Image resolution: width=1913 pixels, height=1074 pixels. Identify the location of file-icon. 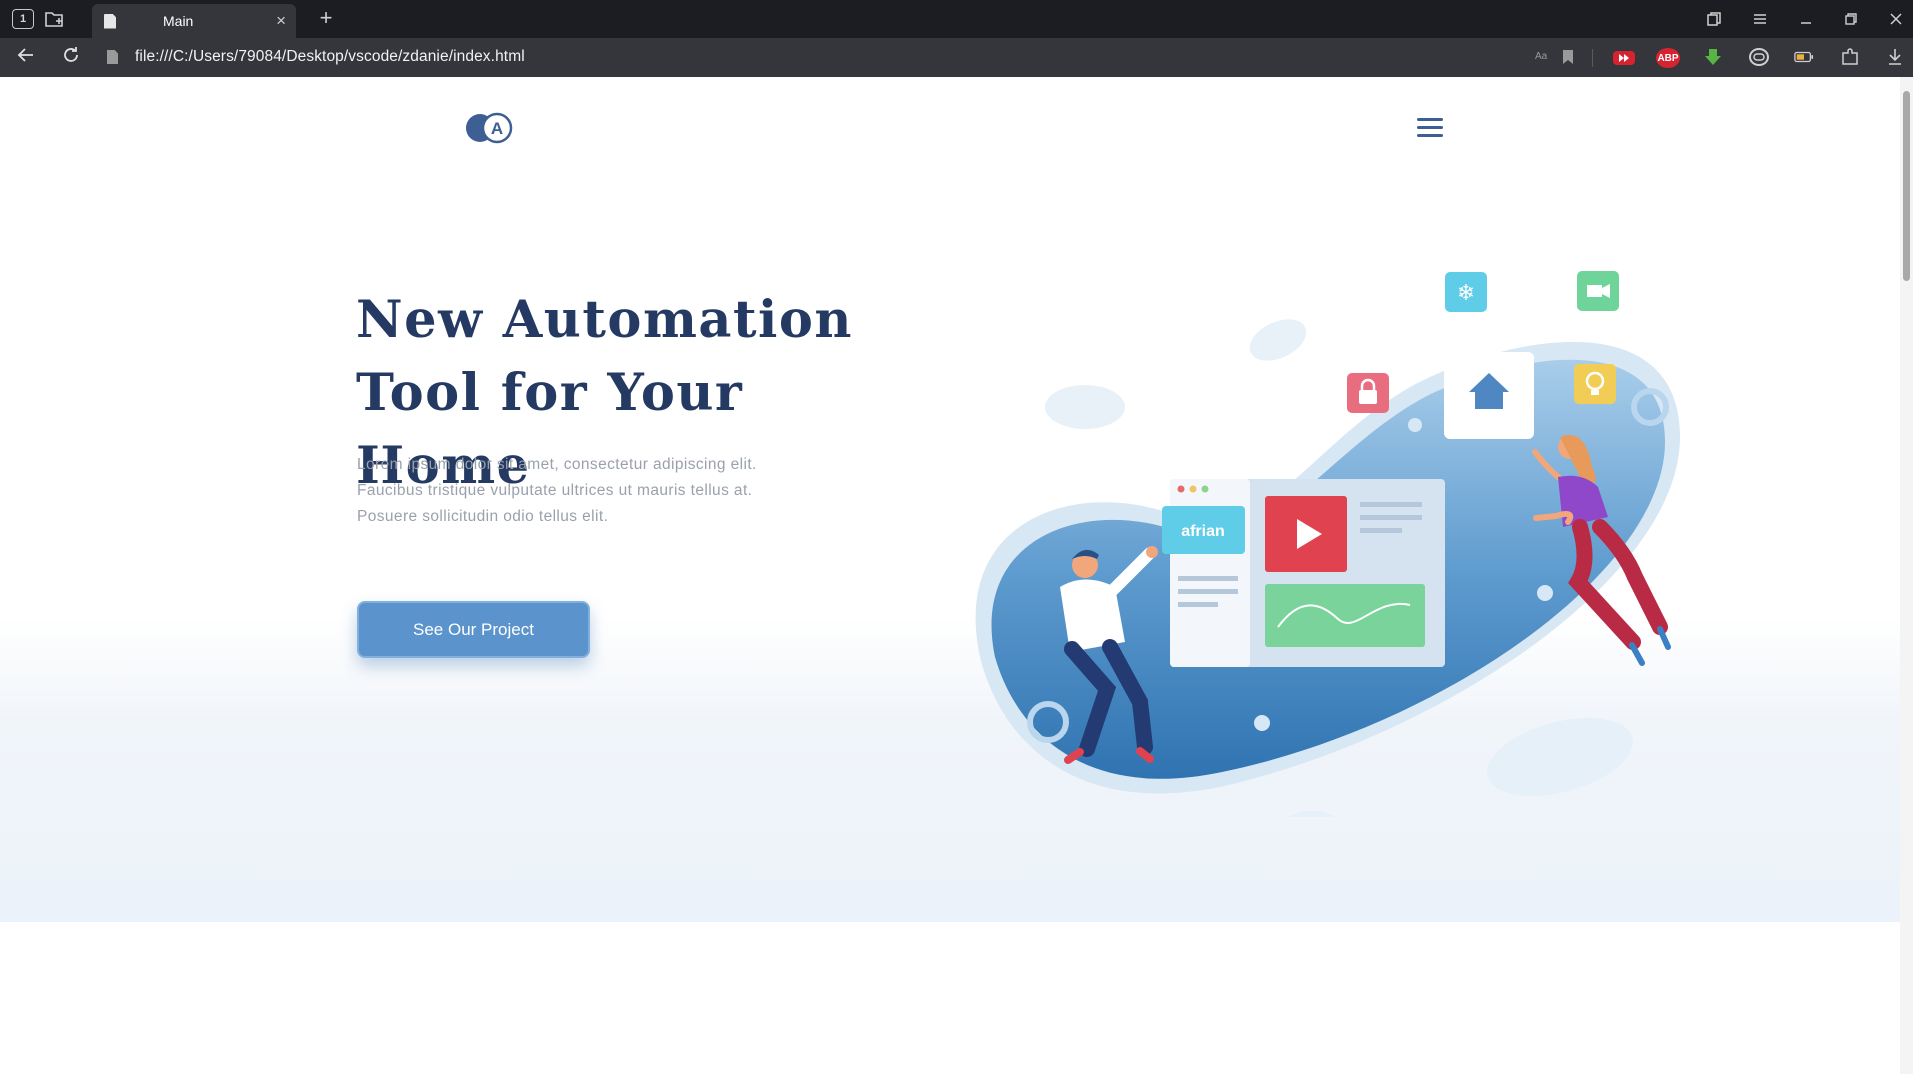
(112, 57).